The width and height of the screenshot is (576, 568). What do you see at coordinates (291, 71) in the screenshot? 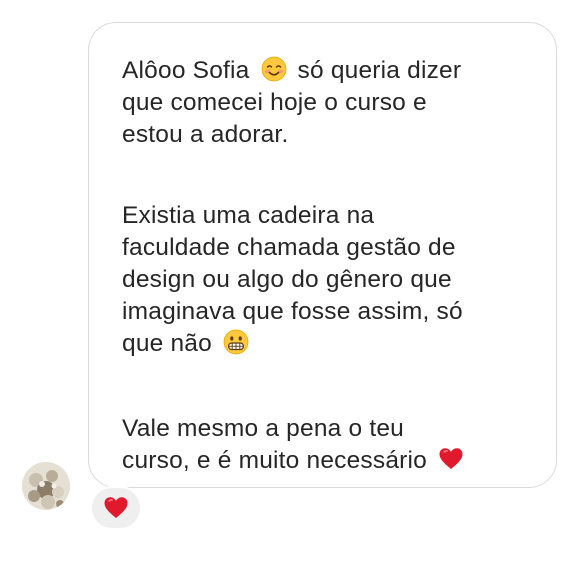
I see `message-line: Alôoo Sofia só queria dizer` at bounding box center [291, 71].